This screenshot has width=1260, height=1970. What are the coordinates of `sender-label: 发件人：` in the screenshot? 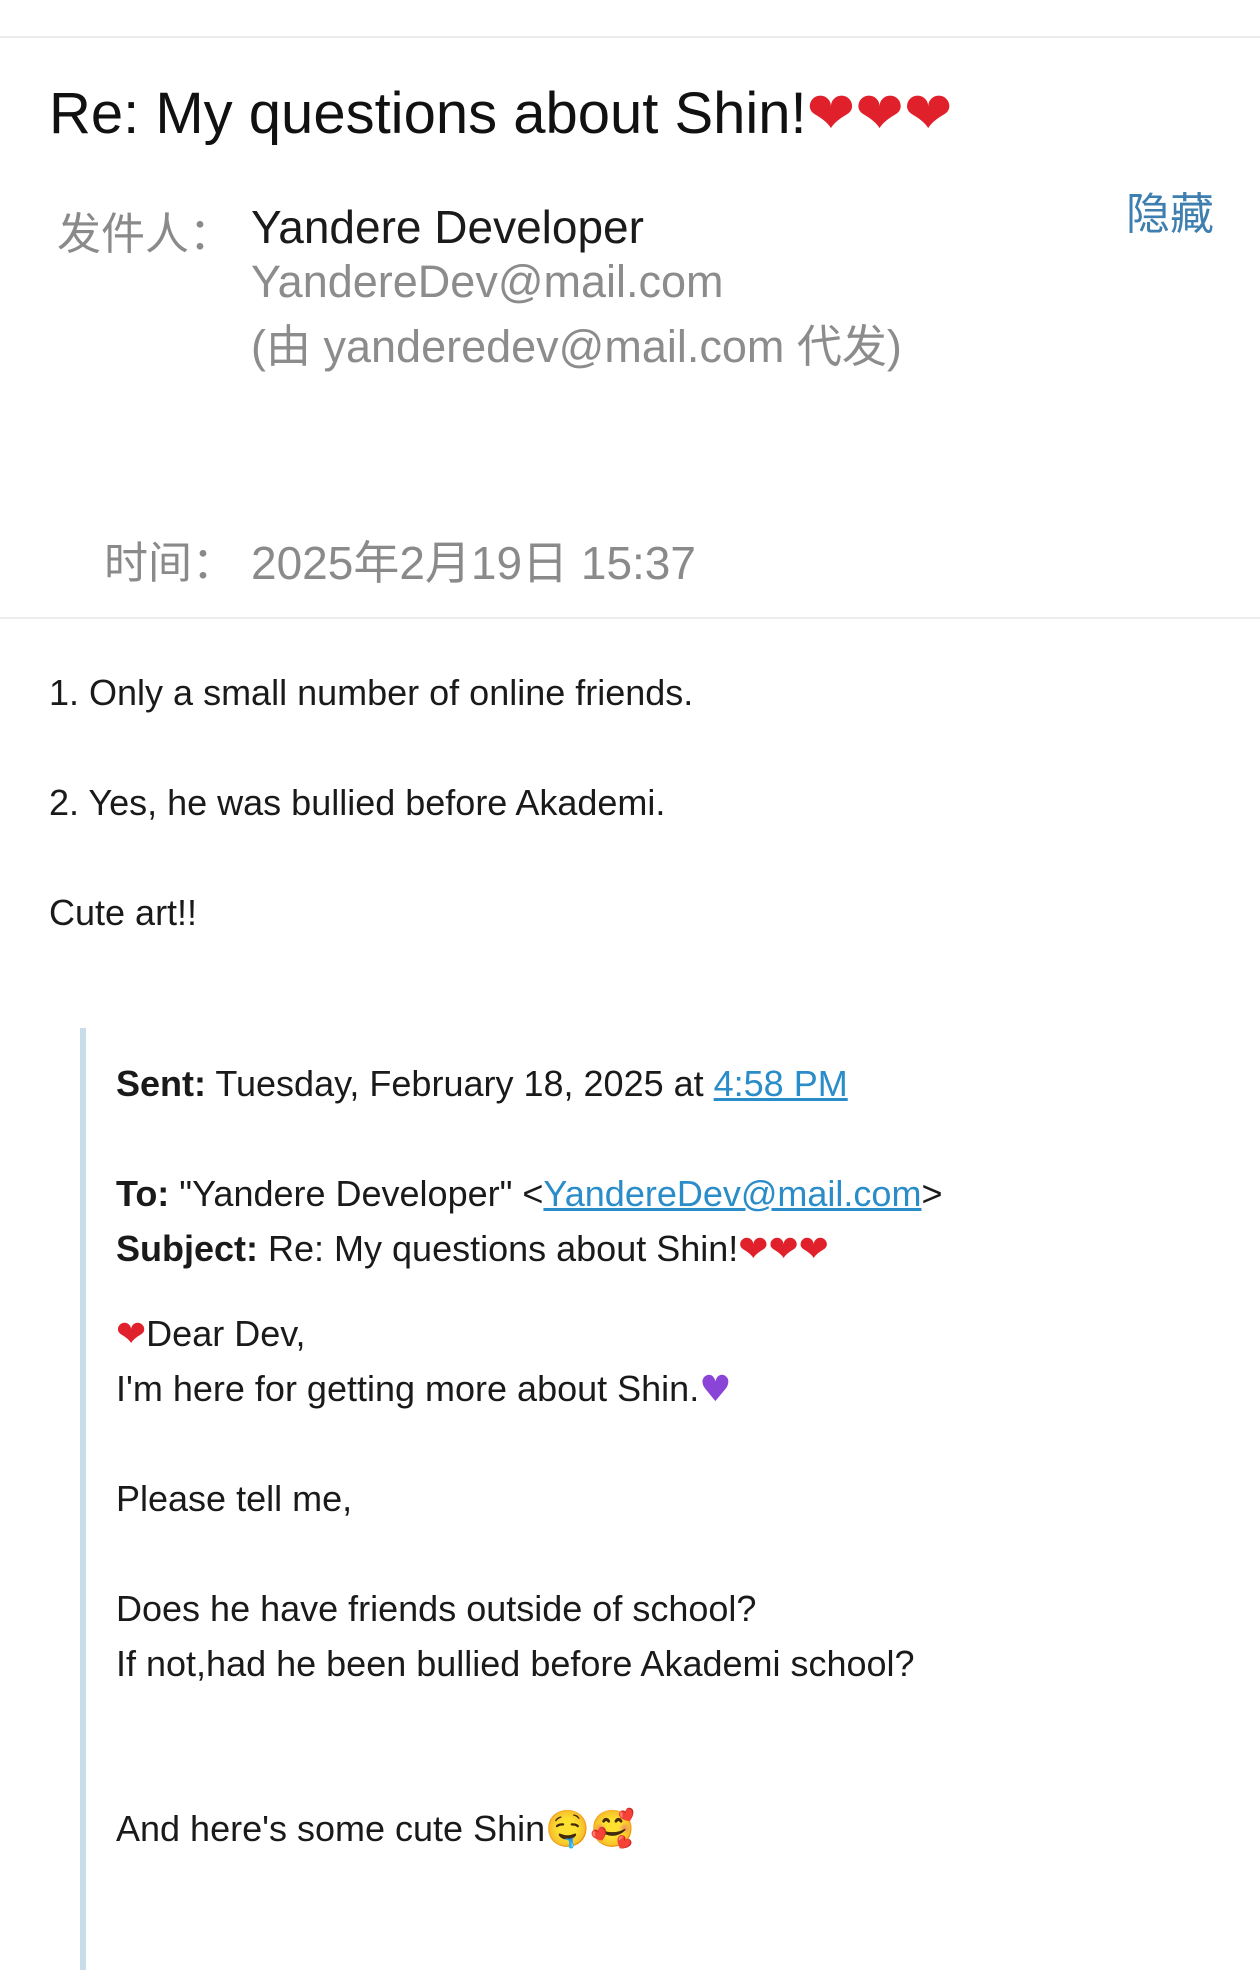 It's located at (145, 234).